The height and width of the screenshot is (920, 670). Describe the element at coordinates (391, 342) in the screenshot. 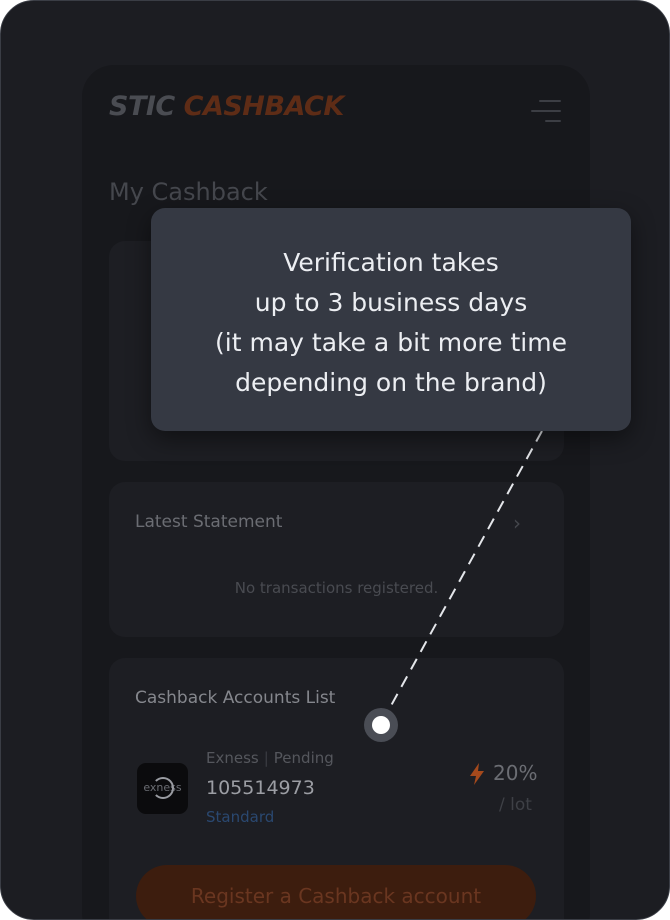

I see `tooltip-line-3: (it may take a bit more time` at that location.